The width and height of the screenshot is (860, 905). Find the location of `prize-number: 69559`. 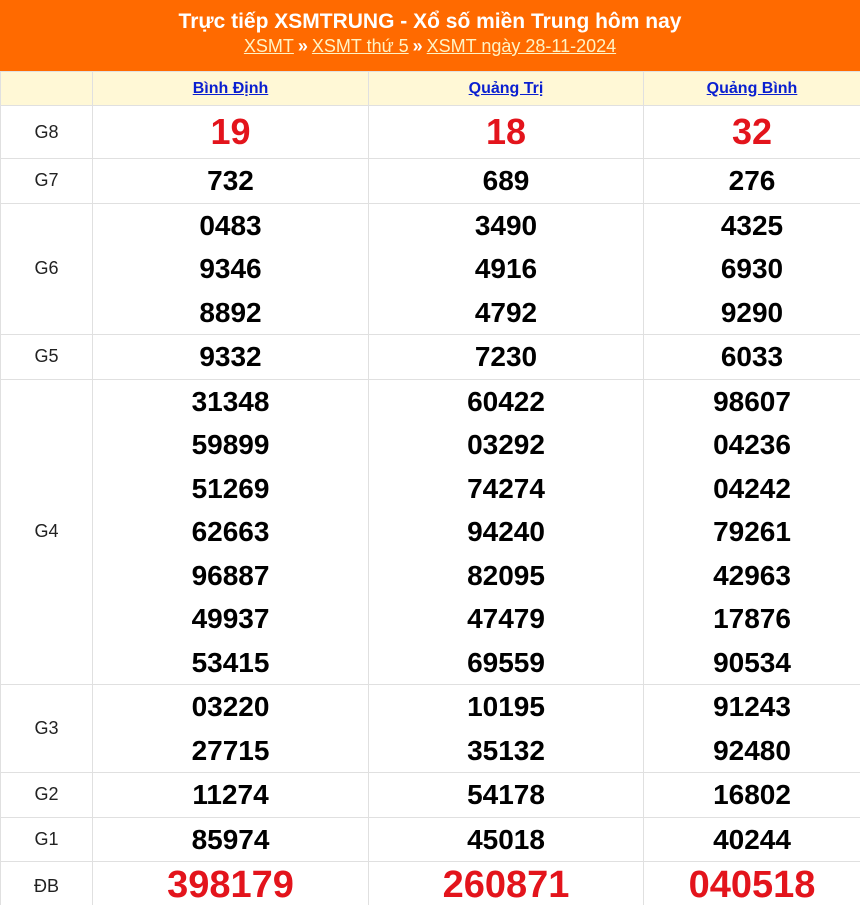

prize-number: 69559 is located at coordinates (506, 662).